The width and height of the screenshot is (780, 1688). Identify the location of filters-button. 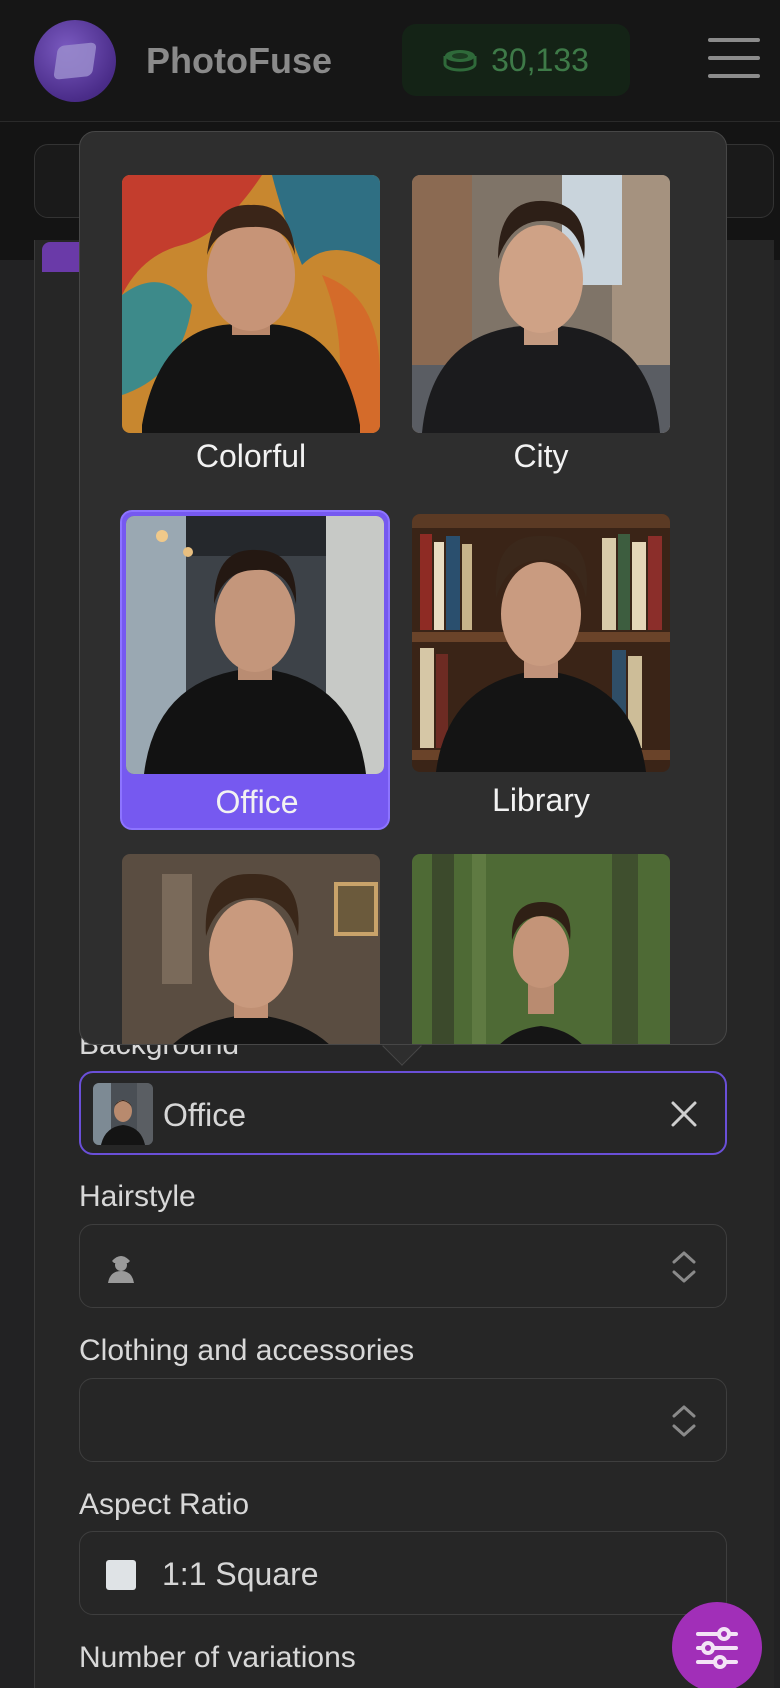
(717, 1645).